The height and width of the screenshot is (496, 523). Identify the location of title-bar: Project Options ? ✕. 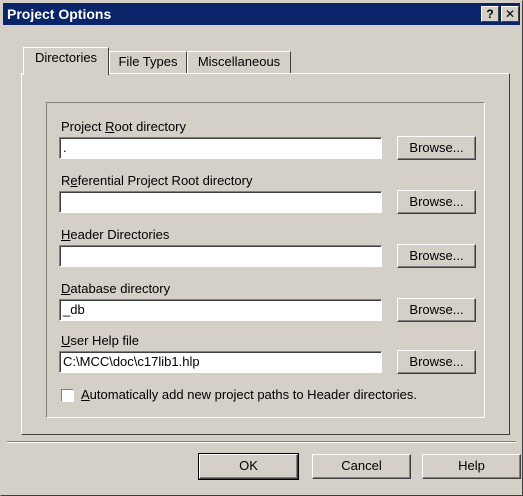
(261, 14).